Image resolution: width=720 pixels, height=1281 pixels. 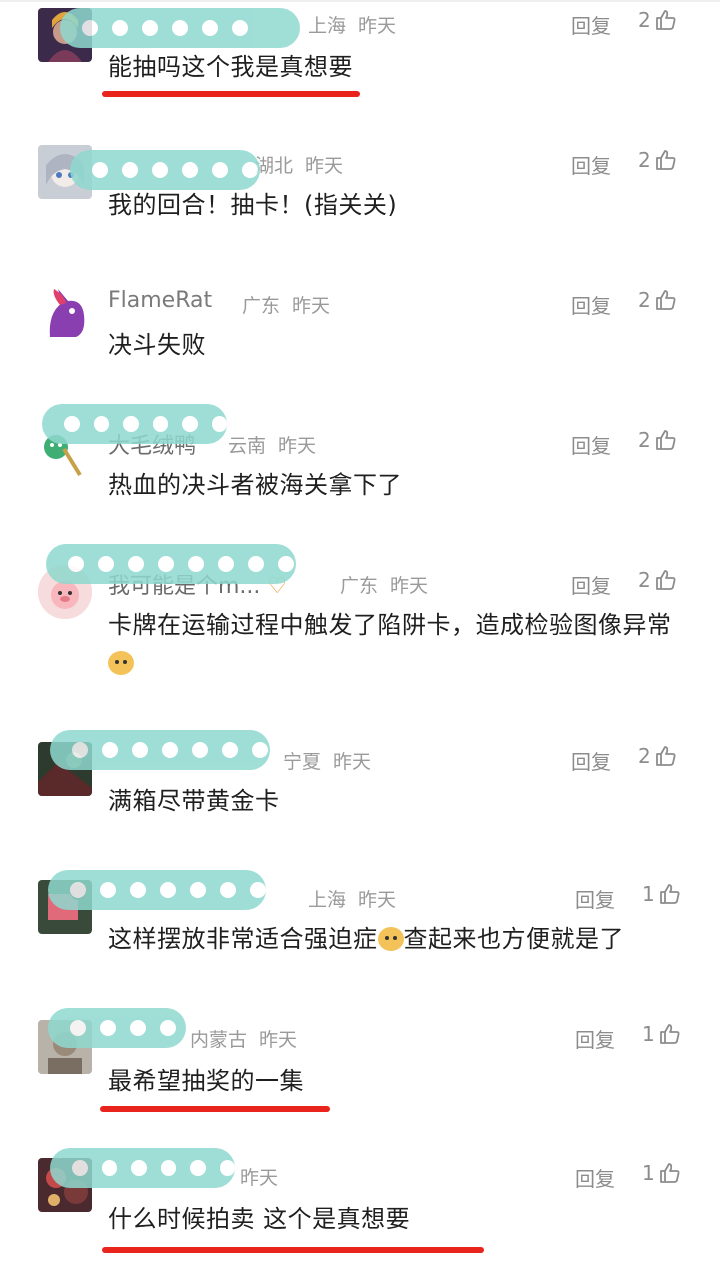 What do you see at coordinates (274, 166) in the screenshot?
I see `comment-location: 湖北` at bounding box center [274, 166].